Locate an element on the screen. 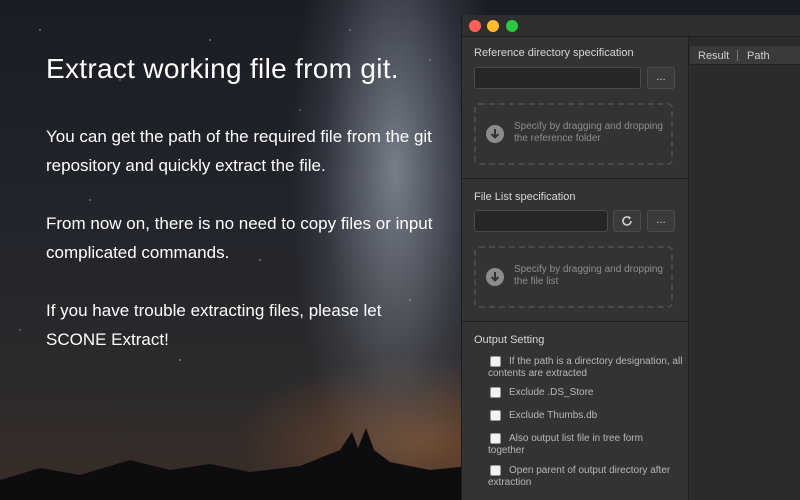 The width and height of the screenshot is (800, 500). option-checkbox-exclude-thumbs-db is located at coordinates (495, 415).